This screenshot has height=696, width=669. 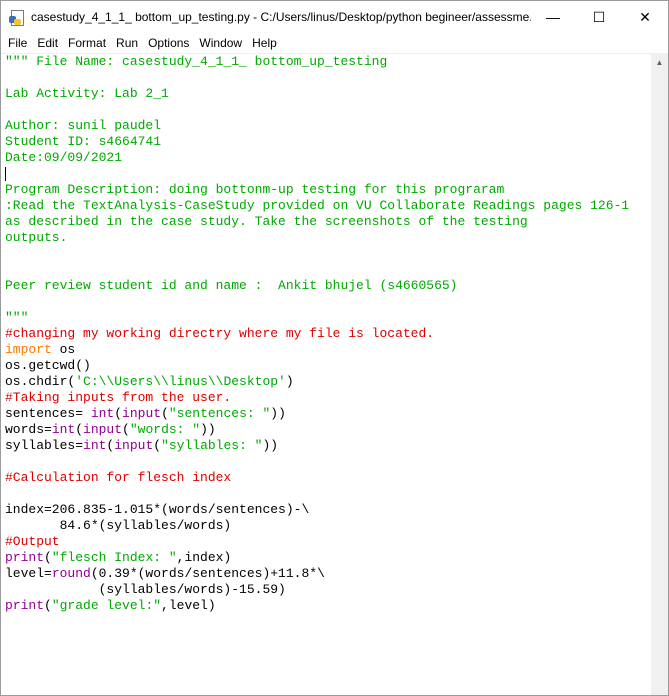 I want to click on menu-bar: File Edit Format Run Options Window Help, so click(x=334, y=43).